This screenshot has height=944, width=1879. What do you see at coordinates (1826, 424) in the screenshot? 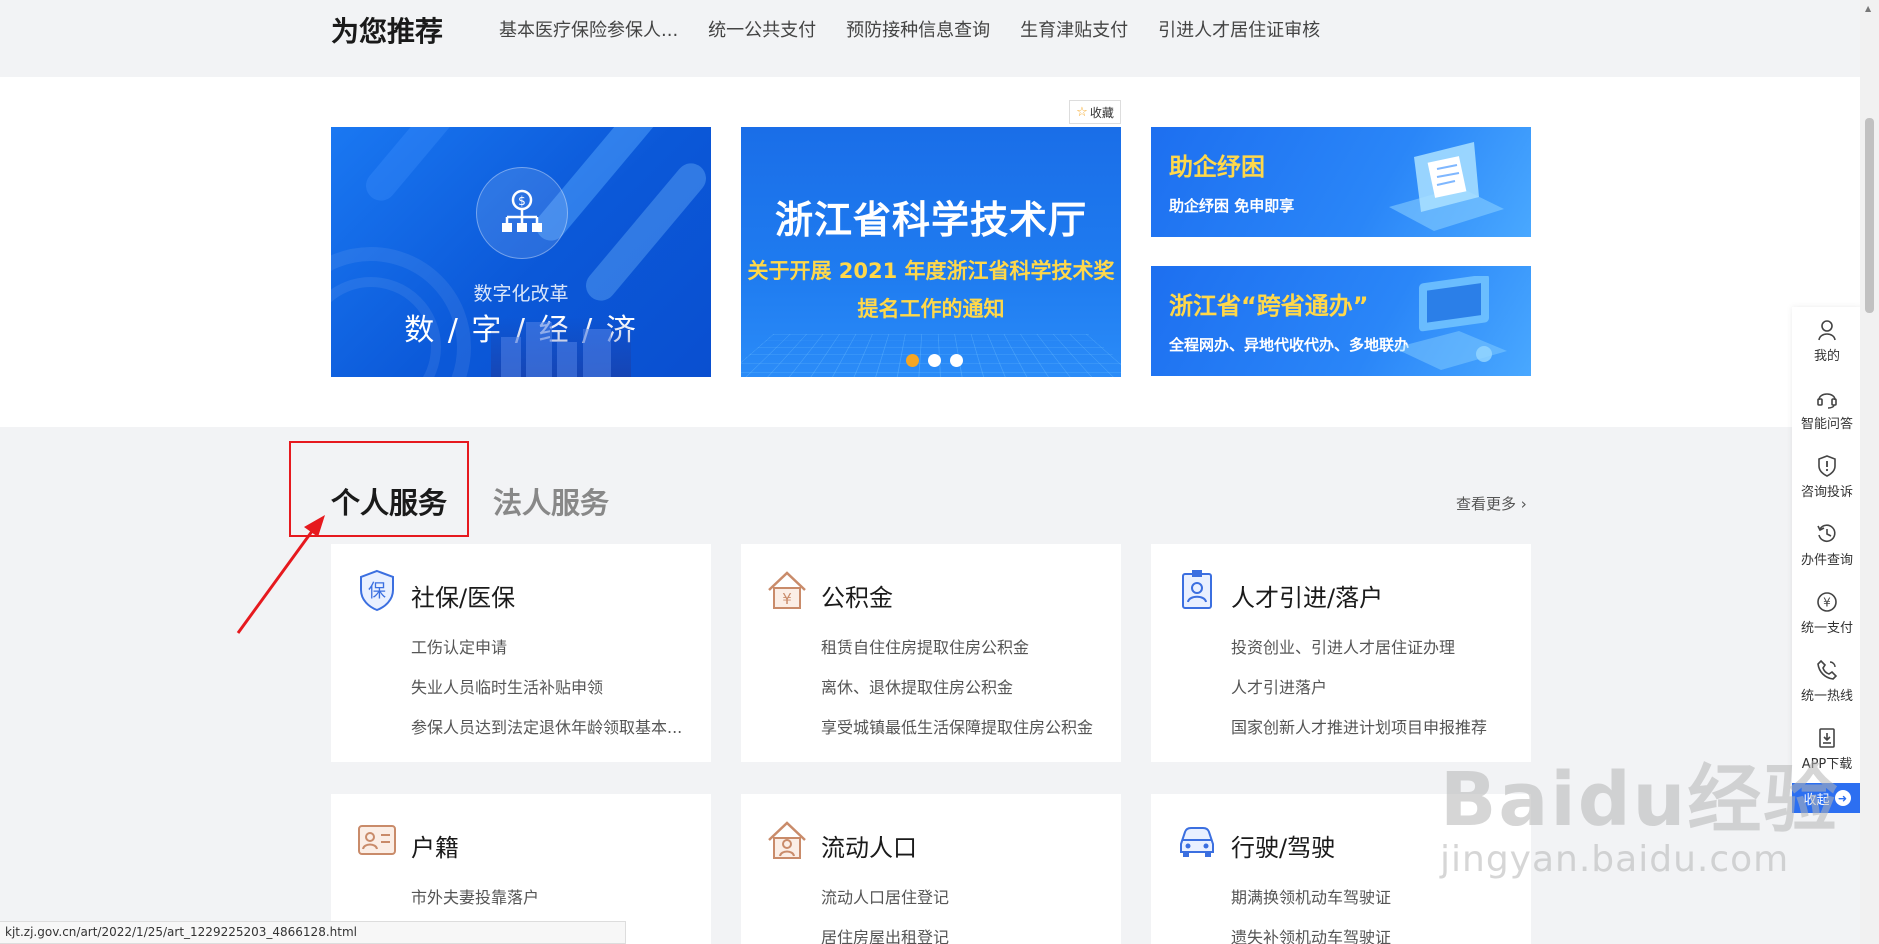
I see `float-item-label: 智能问答` at bounding box center [1826, 424].